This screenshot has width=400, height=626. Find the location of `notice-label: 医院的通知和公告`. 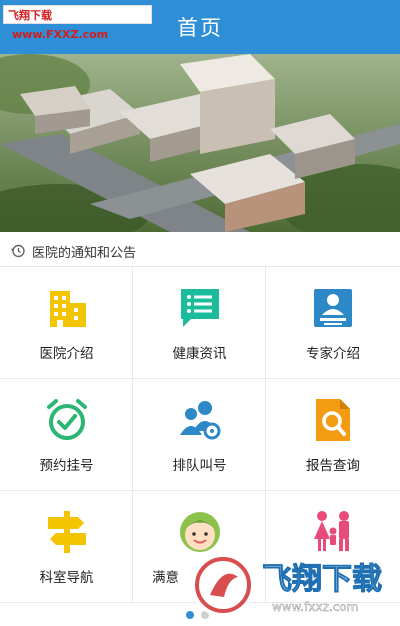

notice-label: 医院的通知和公告 is located at coordinates (84, 253).